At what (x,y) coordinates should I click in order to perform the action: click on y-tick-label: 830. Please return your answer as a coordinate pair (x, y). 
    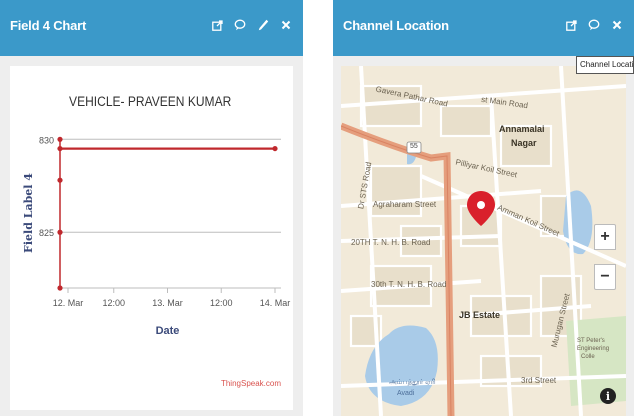
    Looking at the image, I should click on (46, 140).